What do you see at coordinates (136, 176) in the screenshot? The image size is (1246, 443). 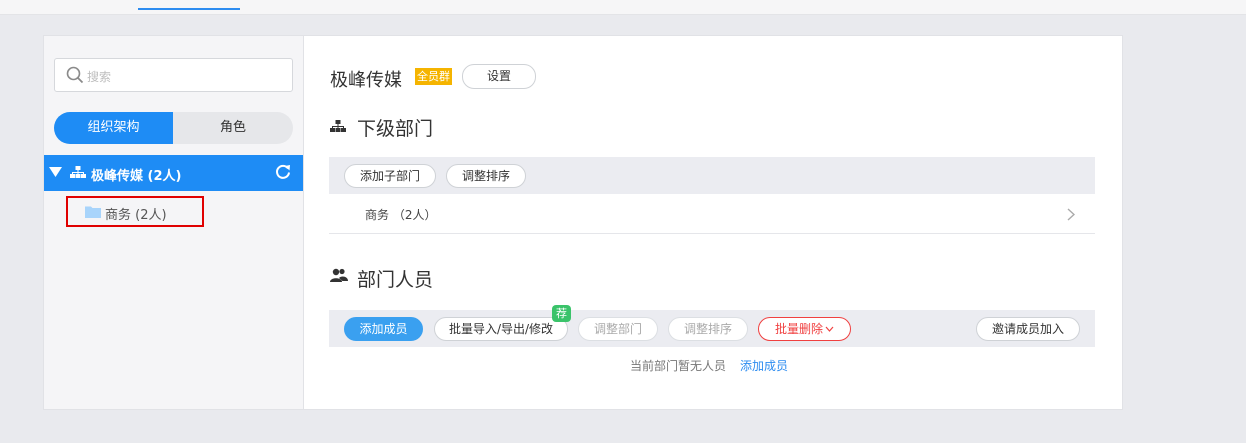 I see `tree-root-label: 极峰传媒 (2人)` at bounding box center [136, 176].